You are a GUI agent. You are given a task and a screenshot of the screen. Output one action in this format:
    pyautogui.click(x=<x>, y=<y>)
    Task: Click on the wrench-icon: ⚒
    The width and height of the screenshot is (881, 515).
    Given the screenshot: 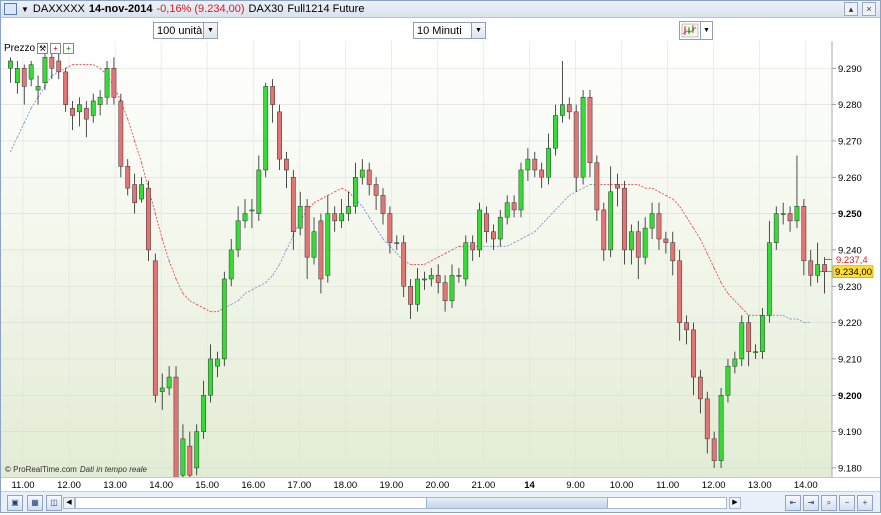 What is the action you would take?
    pyautogui.click(x=43, y=48)
    